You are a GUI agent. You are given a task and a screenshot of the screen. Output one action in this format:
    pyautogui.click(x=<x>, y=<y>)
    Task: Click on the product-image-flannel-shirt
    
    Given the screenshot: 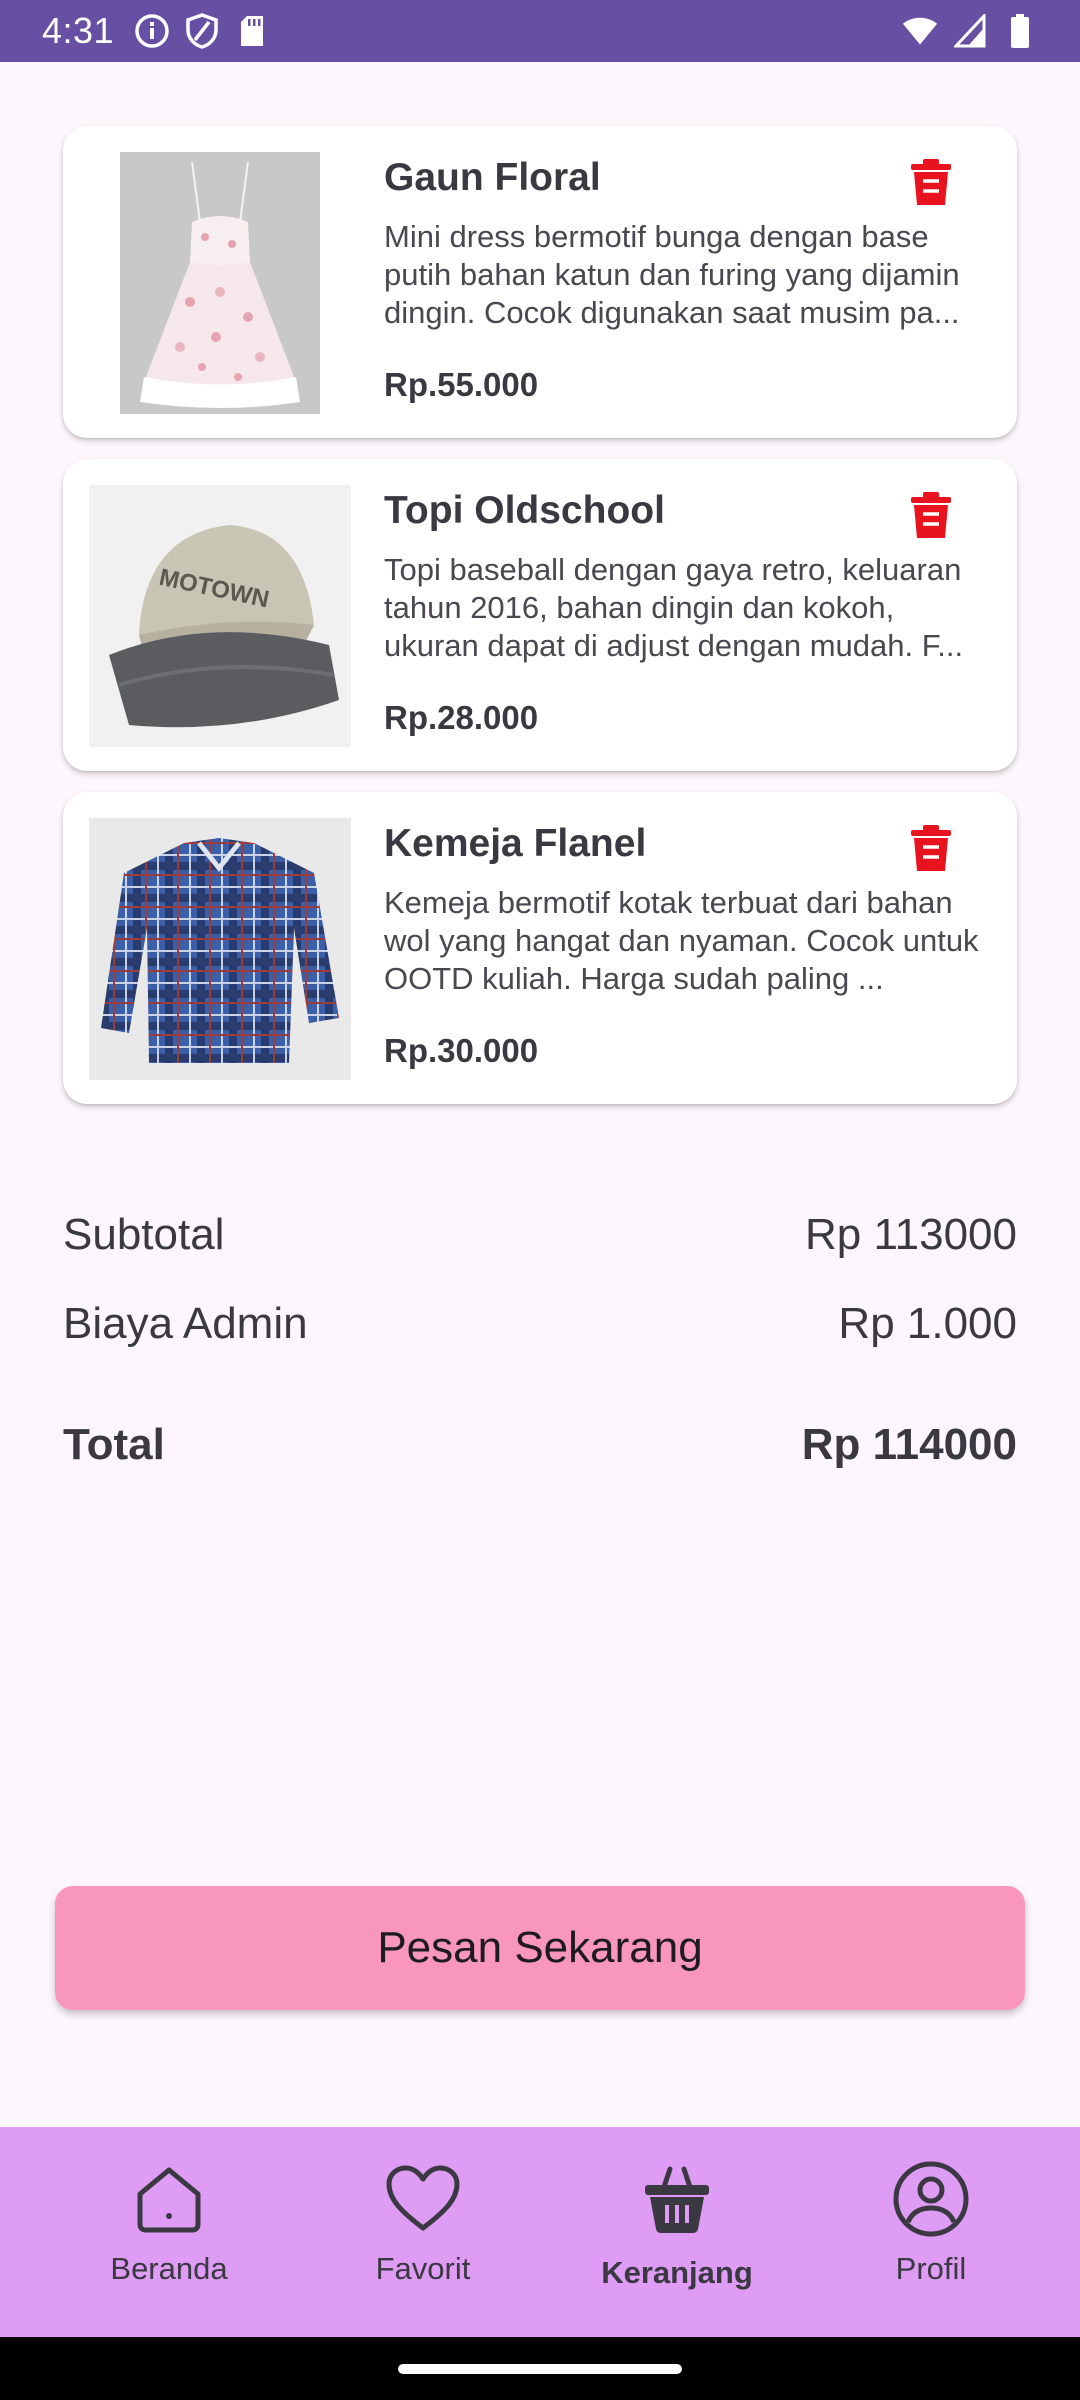 What is the action you would take?
    pyautogui.click(x=220, y=949)
    